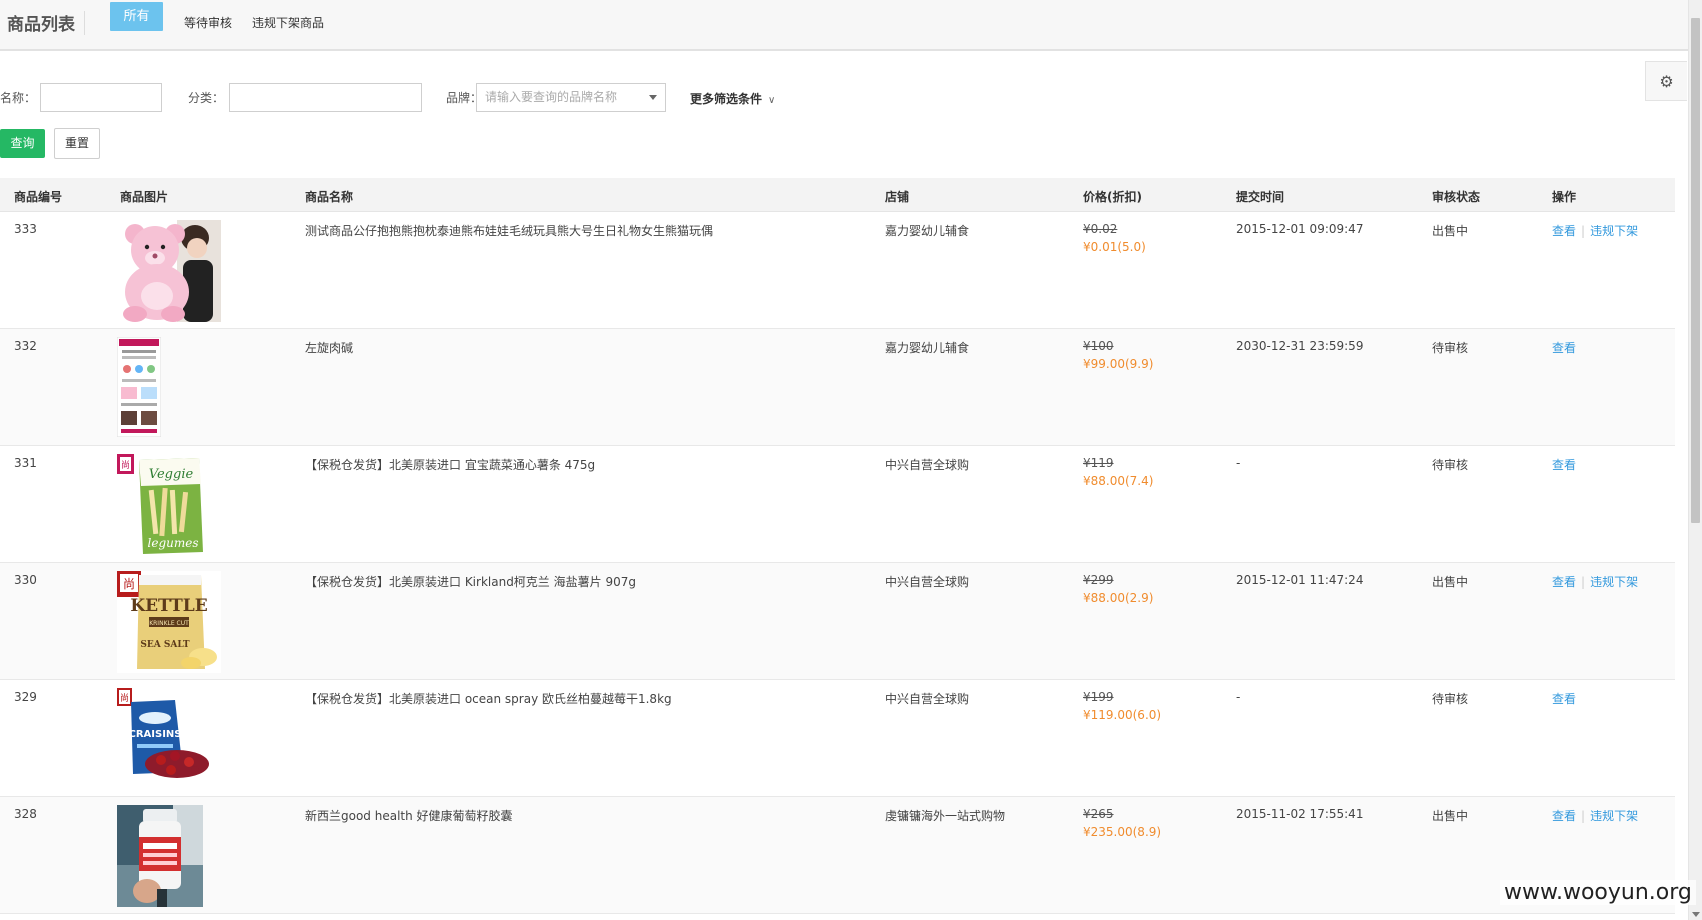 The image size is (1702, 920). Describe the element at coordinates (509, 231) in the screenshot. I see `row-product-name: 测试商品公仔抱抱熊抱枕泰迪熊布娃娃毛绒玩具熊大号生日礼物女生熊猫玩偶` at that location.